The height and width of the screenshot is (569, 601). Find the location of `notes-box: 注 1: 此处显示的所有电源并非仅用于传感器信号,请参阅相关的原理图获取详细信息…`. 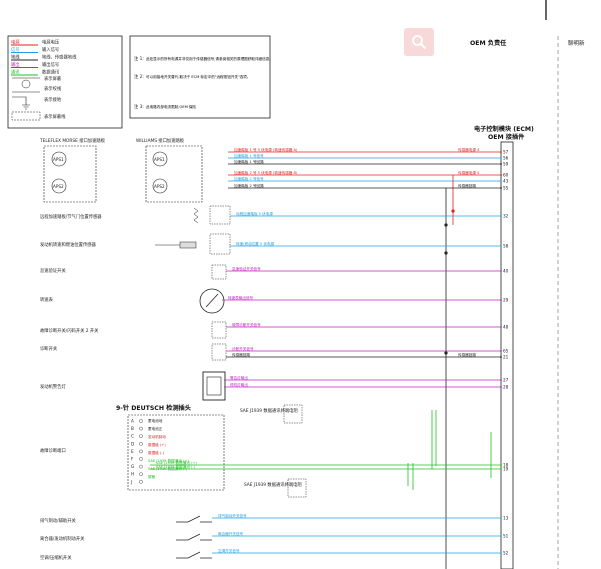

notes-box: 注 1: 此处显示的所有电源并非仅用于传感器信号,请参阅相关的原理图获取详细信息… is located at coordinates (201, 77).